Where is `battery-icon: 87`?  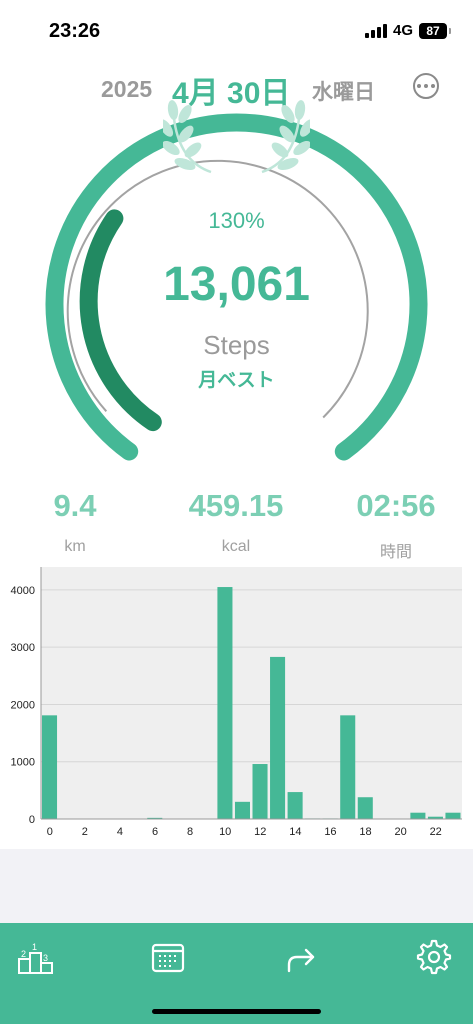
battery-icon: 87 is located at coordinates (435, 30).